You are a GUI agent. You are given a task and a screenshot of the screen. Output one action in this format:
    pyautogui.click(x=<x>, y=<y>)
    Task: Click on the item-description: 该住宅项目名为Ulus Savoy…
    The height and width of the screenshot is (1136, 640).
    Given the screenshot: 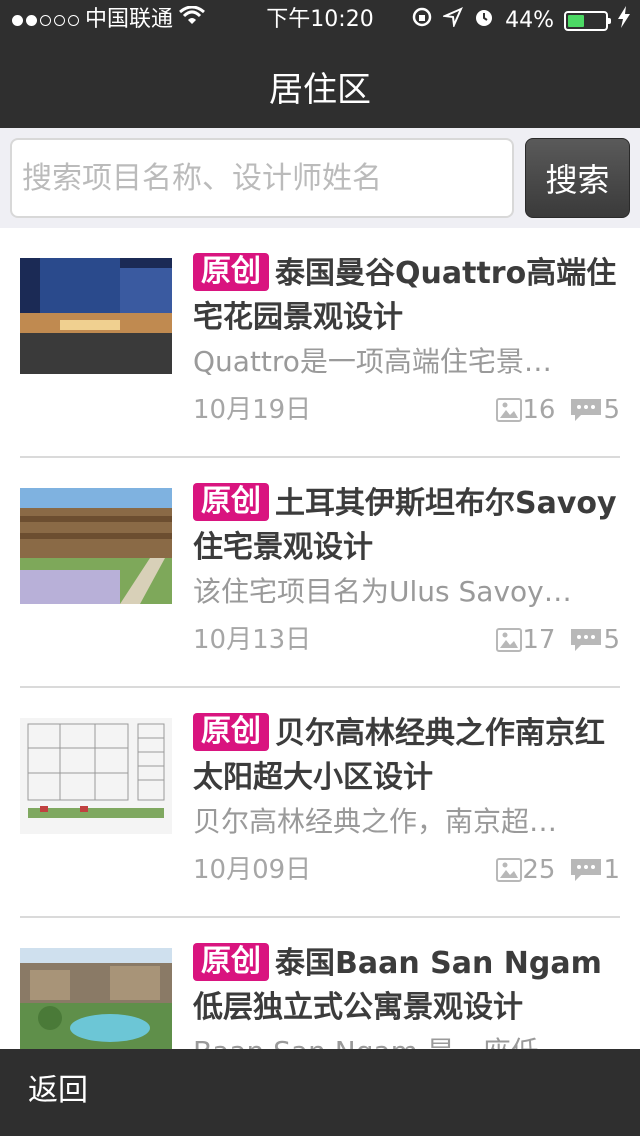 What is the action you would take?
    pyautogui.click(x=382, y=591)
    